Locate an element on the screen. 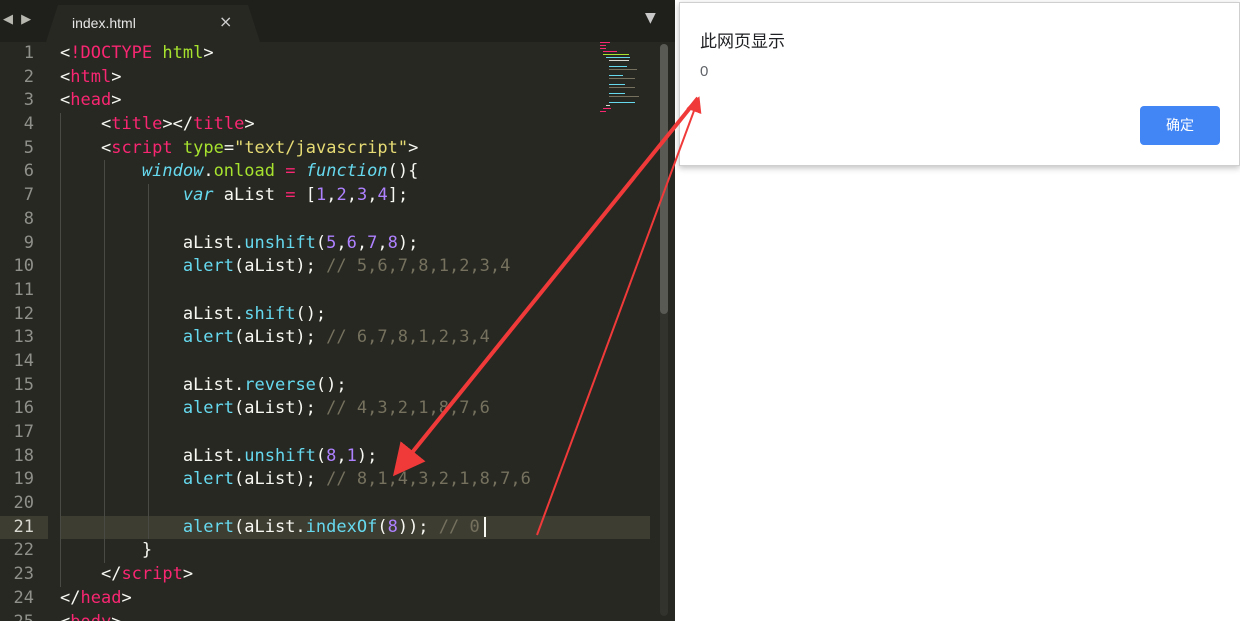  line-number: 5 is located at coordinates (28, 147).